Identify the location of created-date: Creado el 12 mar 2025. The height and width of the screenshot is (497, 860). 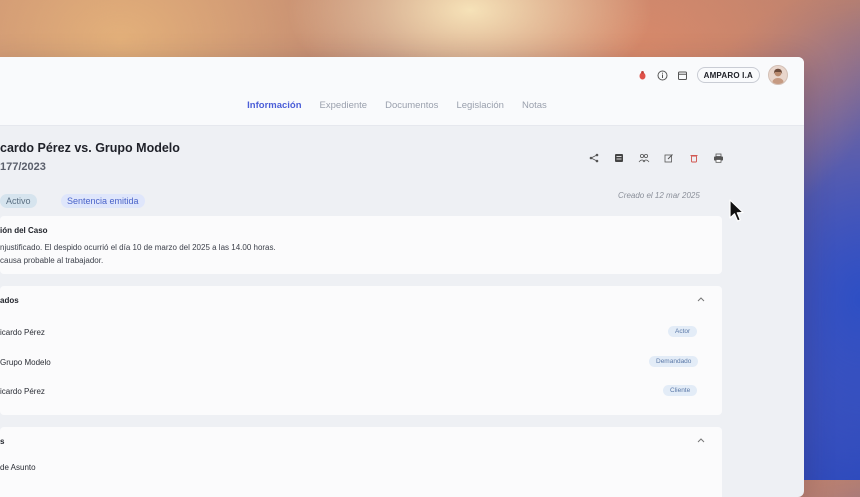
(659, 195).